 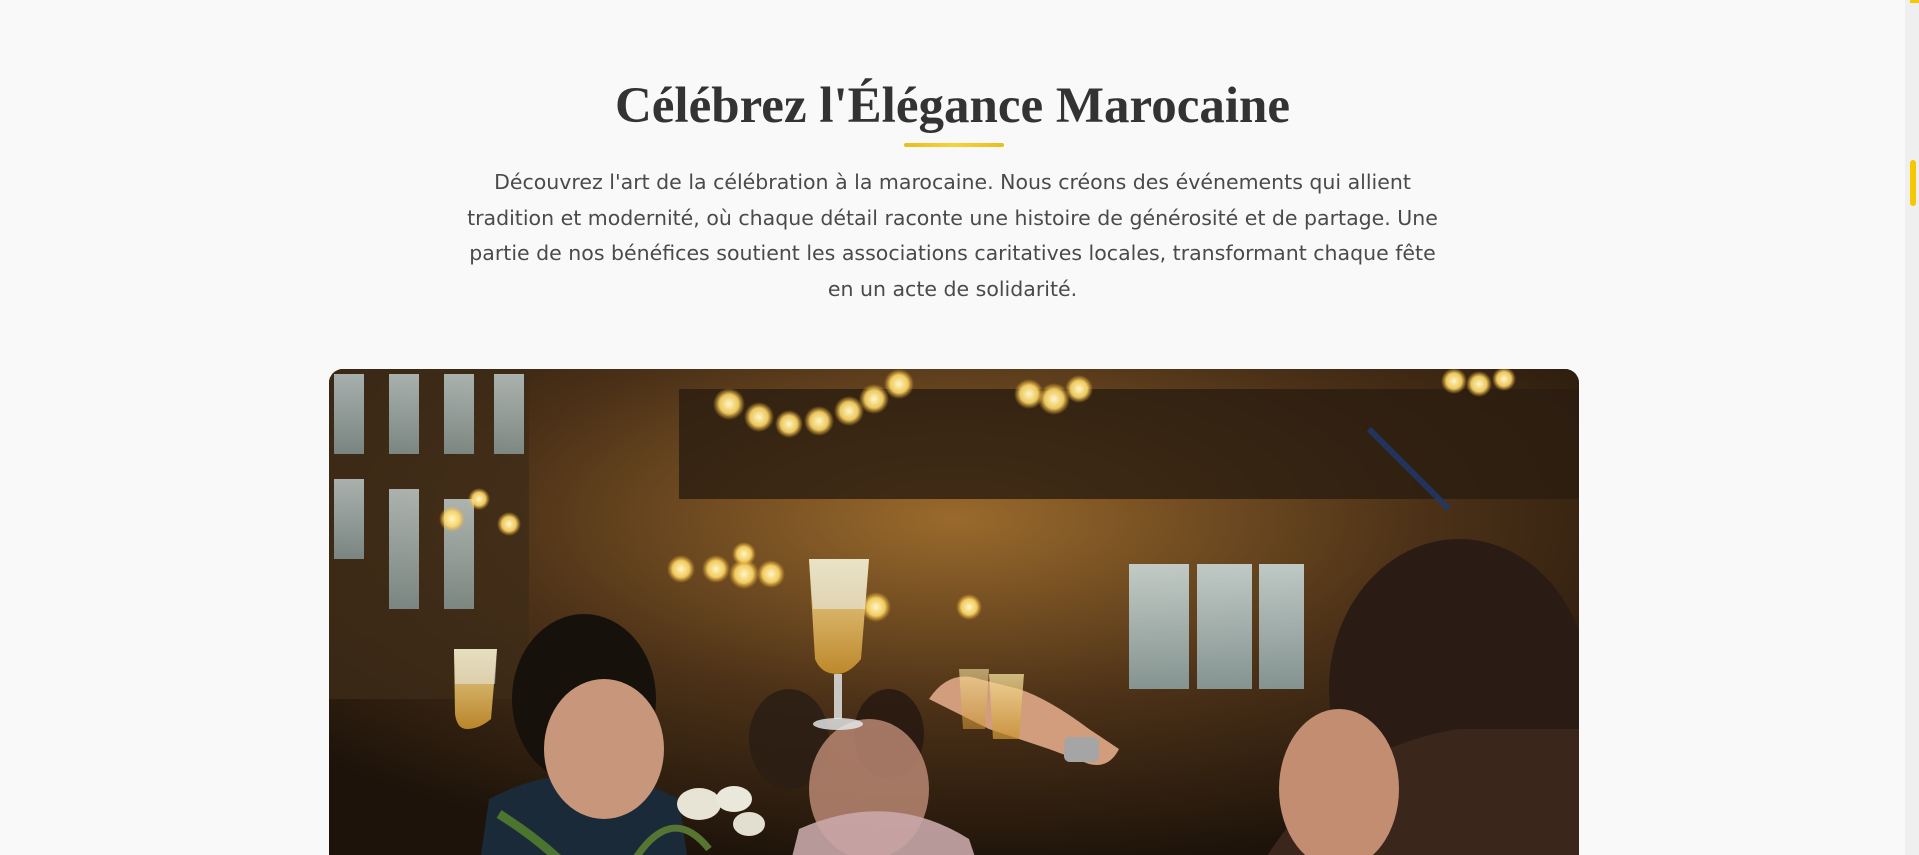 I want to click on page-title: Célébrez l'Élégance Marocaine, so click(x=952, y=106).